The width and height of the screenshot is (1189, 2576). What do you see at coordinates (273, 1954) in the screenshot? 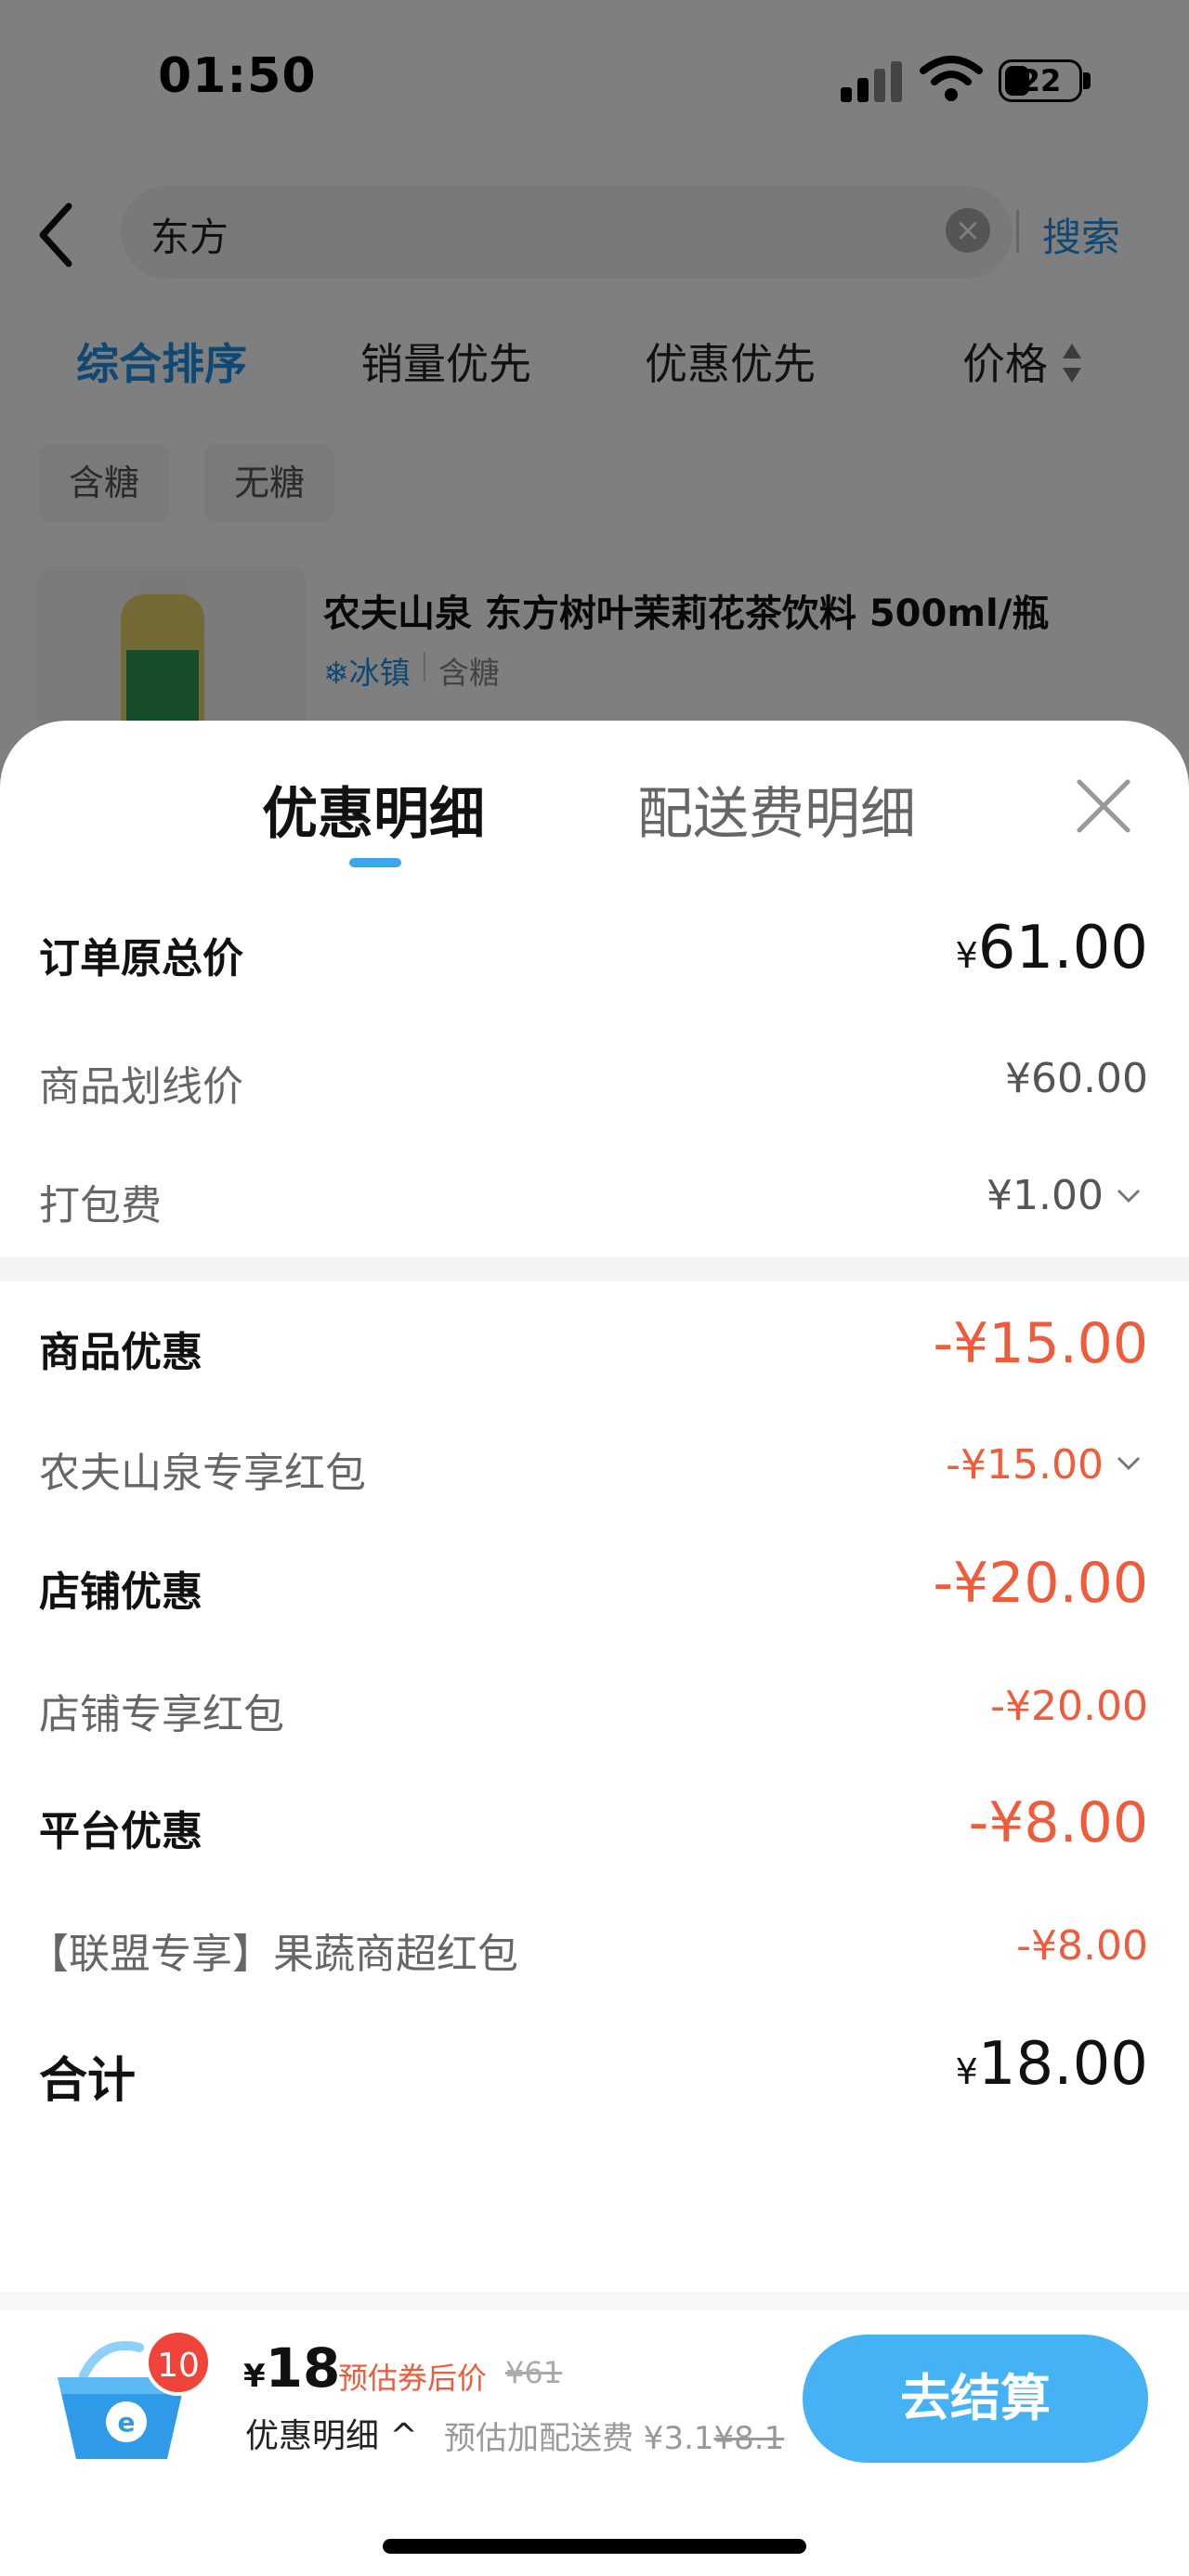
I see `alliance-redpack-label: 【联盟专享】果蔬商超红包` at bounding box center [273, 1954].